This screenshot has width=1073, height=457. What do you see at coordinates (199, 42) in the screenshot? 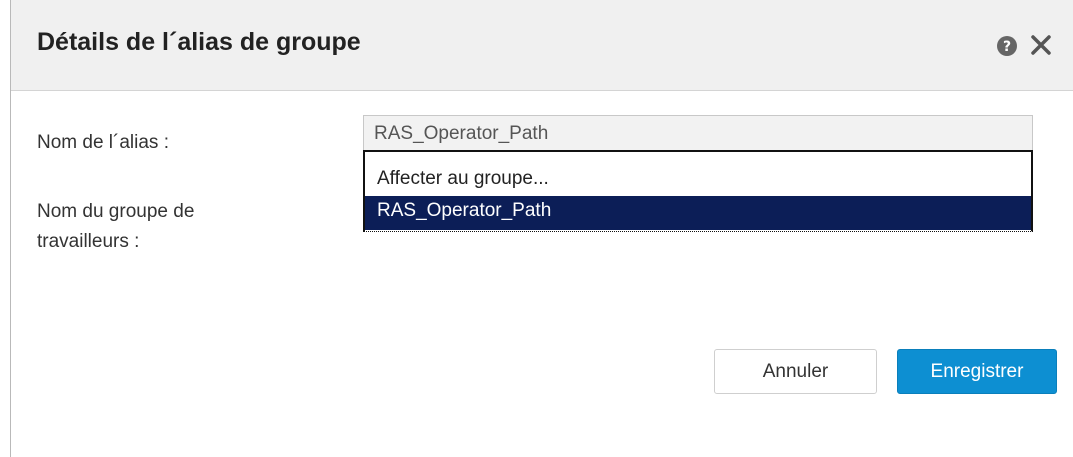
I see `dialog-title: Détails de l´alias de groupe` at bounding box center [199, 42].